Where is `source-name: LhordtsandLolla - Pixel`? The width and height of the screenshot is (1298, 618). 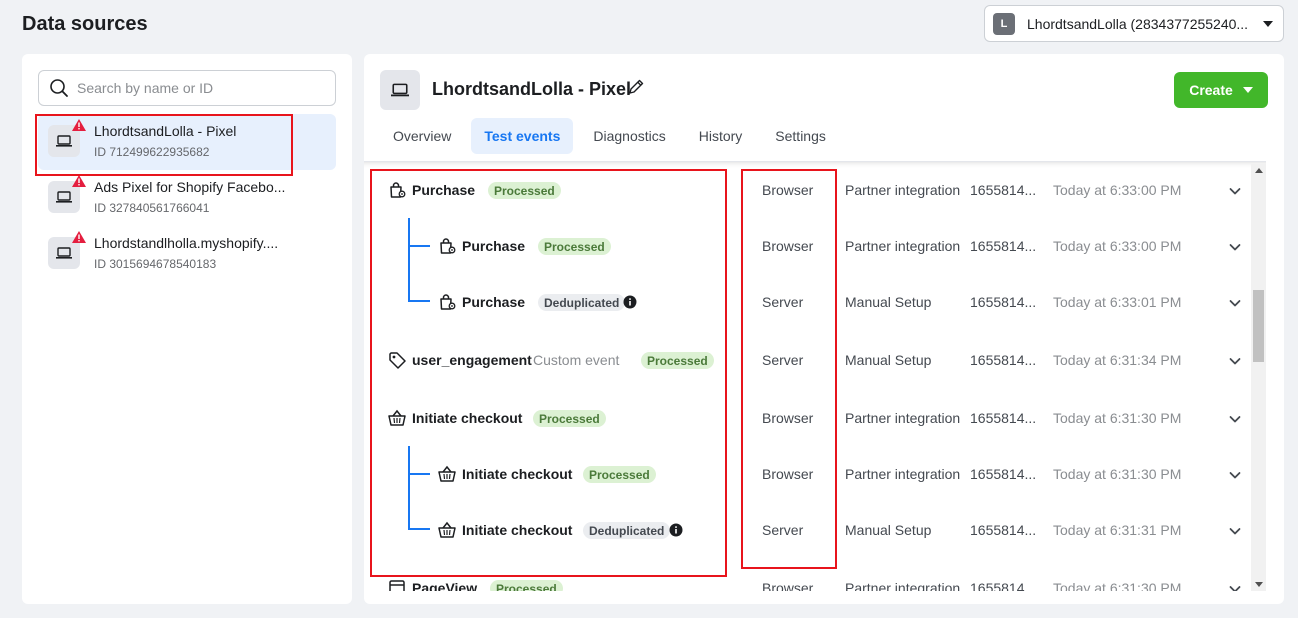 source-name: LhordtsandLolla - Pixel is located at coordinates (165, 131).